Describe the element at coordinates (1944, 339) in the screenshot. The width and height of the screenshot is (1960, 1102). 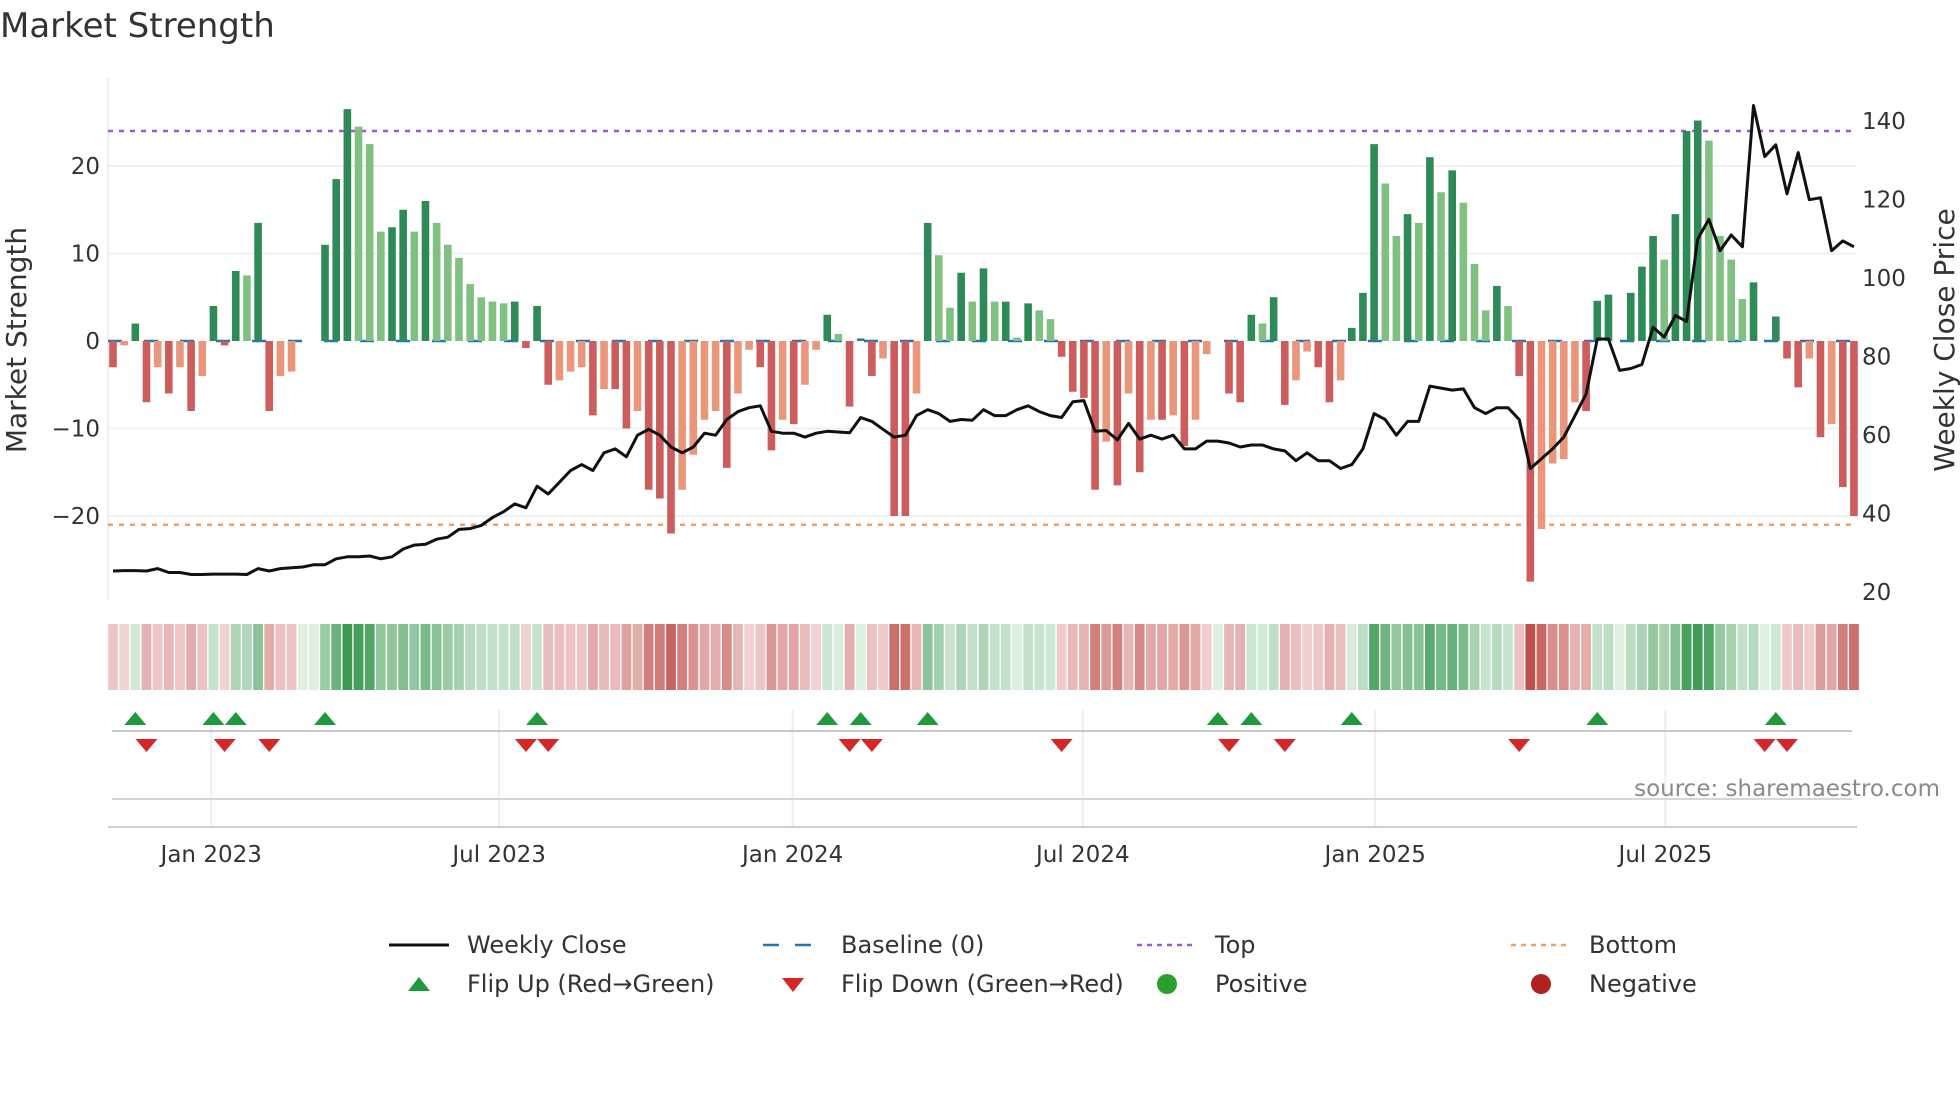
I see `y2-axis-label: Weekly Close Price` at that location.